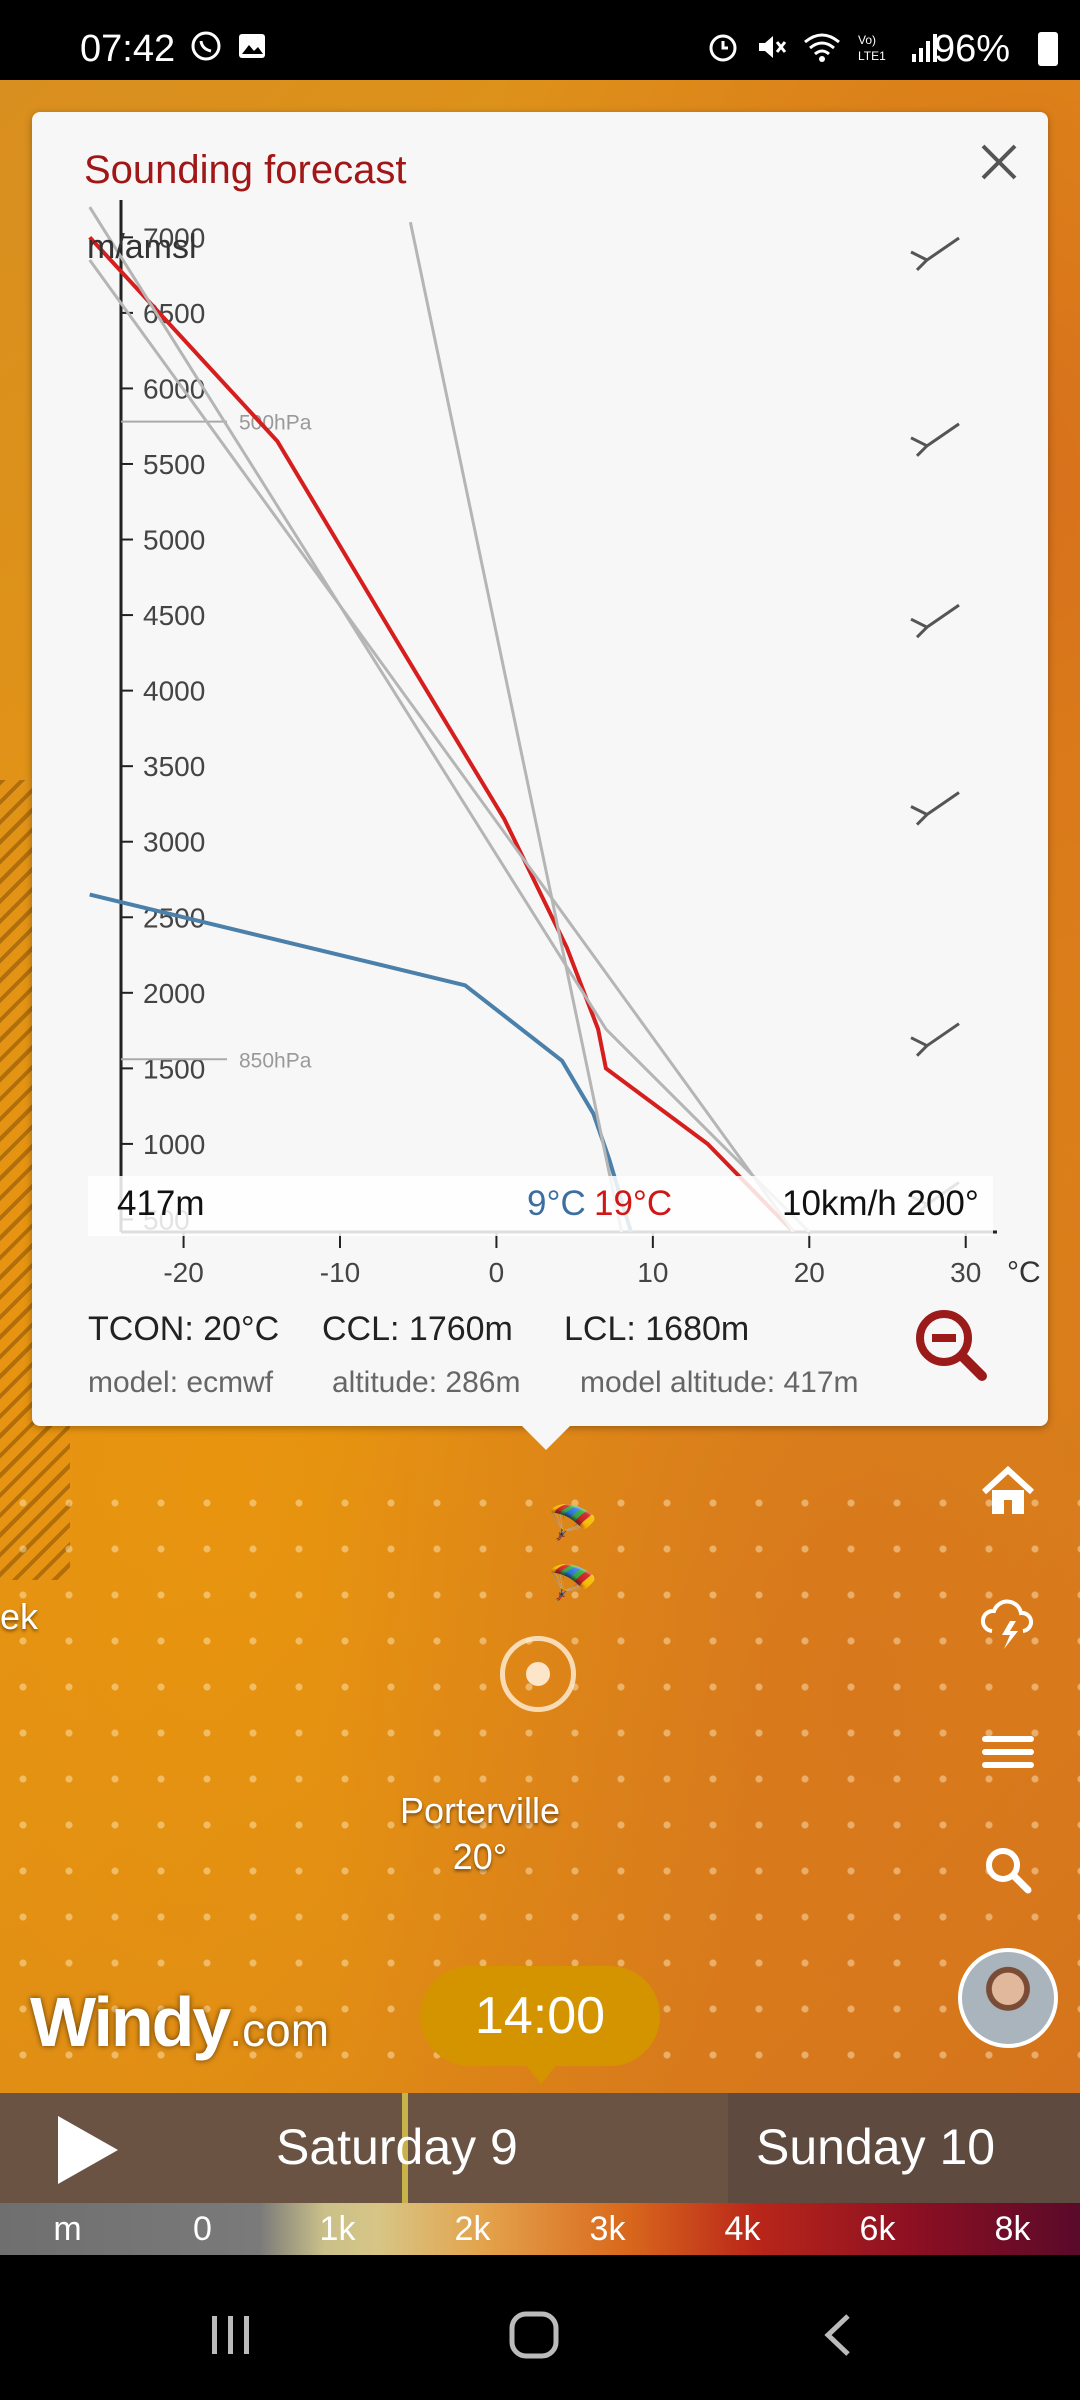 The height and width of the screenshot is (2400, 1080). Describe the element at coordinates (540, 2025) in the screenshot. I see `time-pill: 14:00` at that location.